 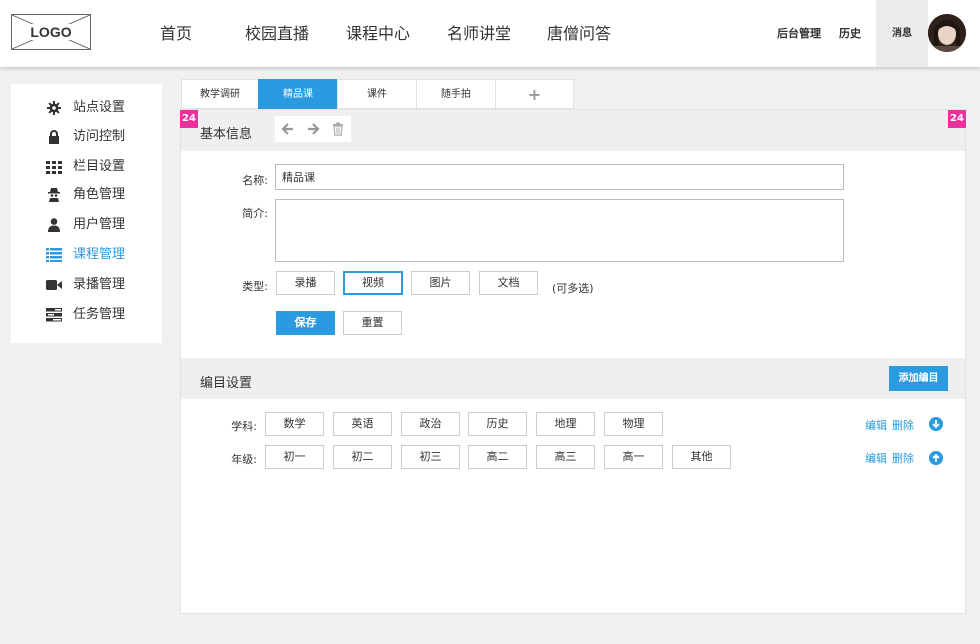 What do you see at coordinates (559, 230) in the screenshot?
I see `intro-textarea` at bounding box center [559, 230].